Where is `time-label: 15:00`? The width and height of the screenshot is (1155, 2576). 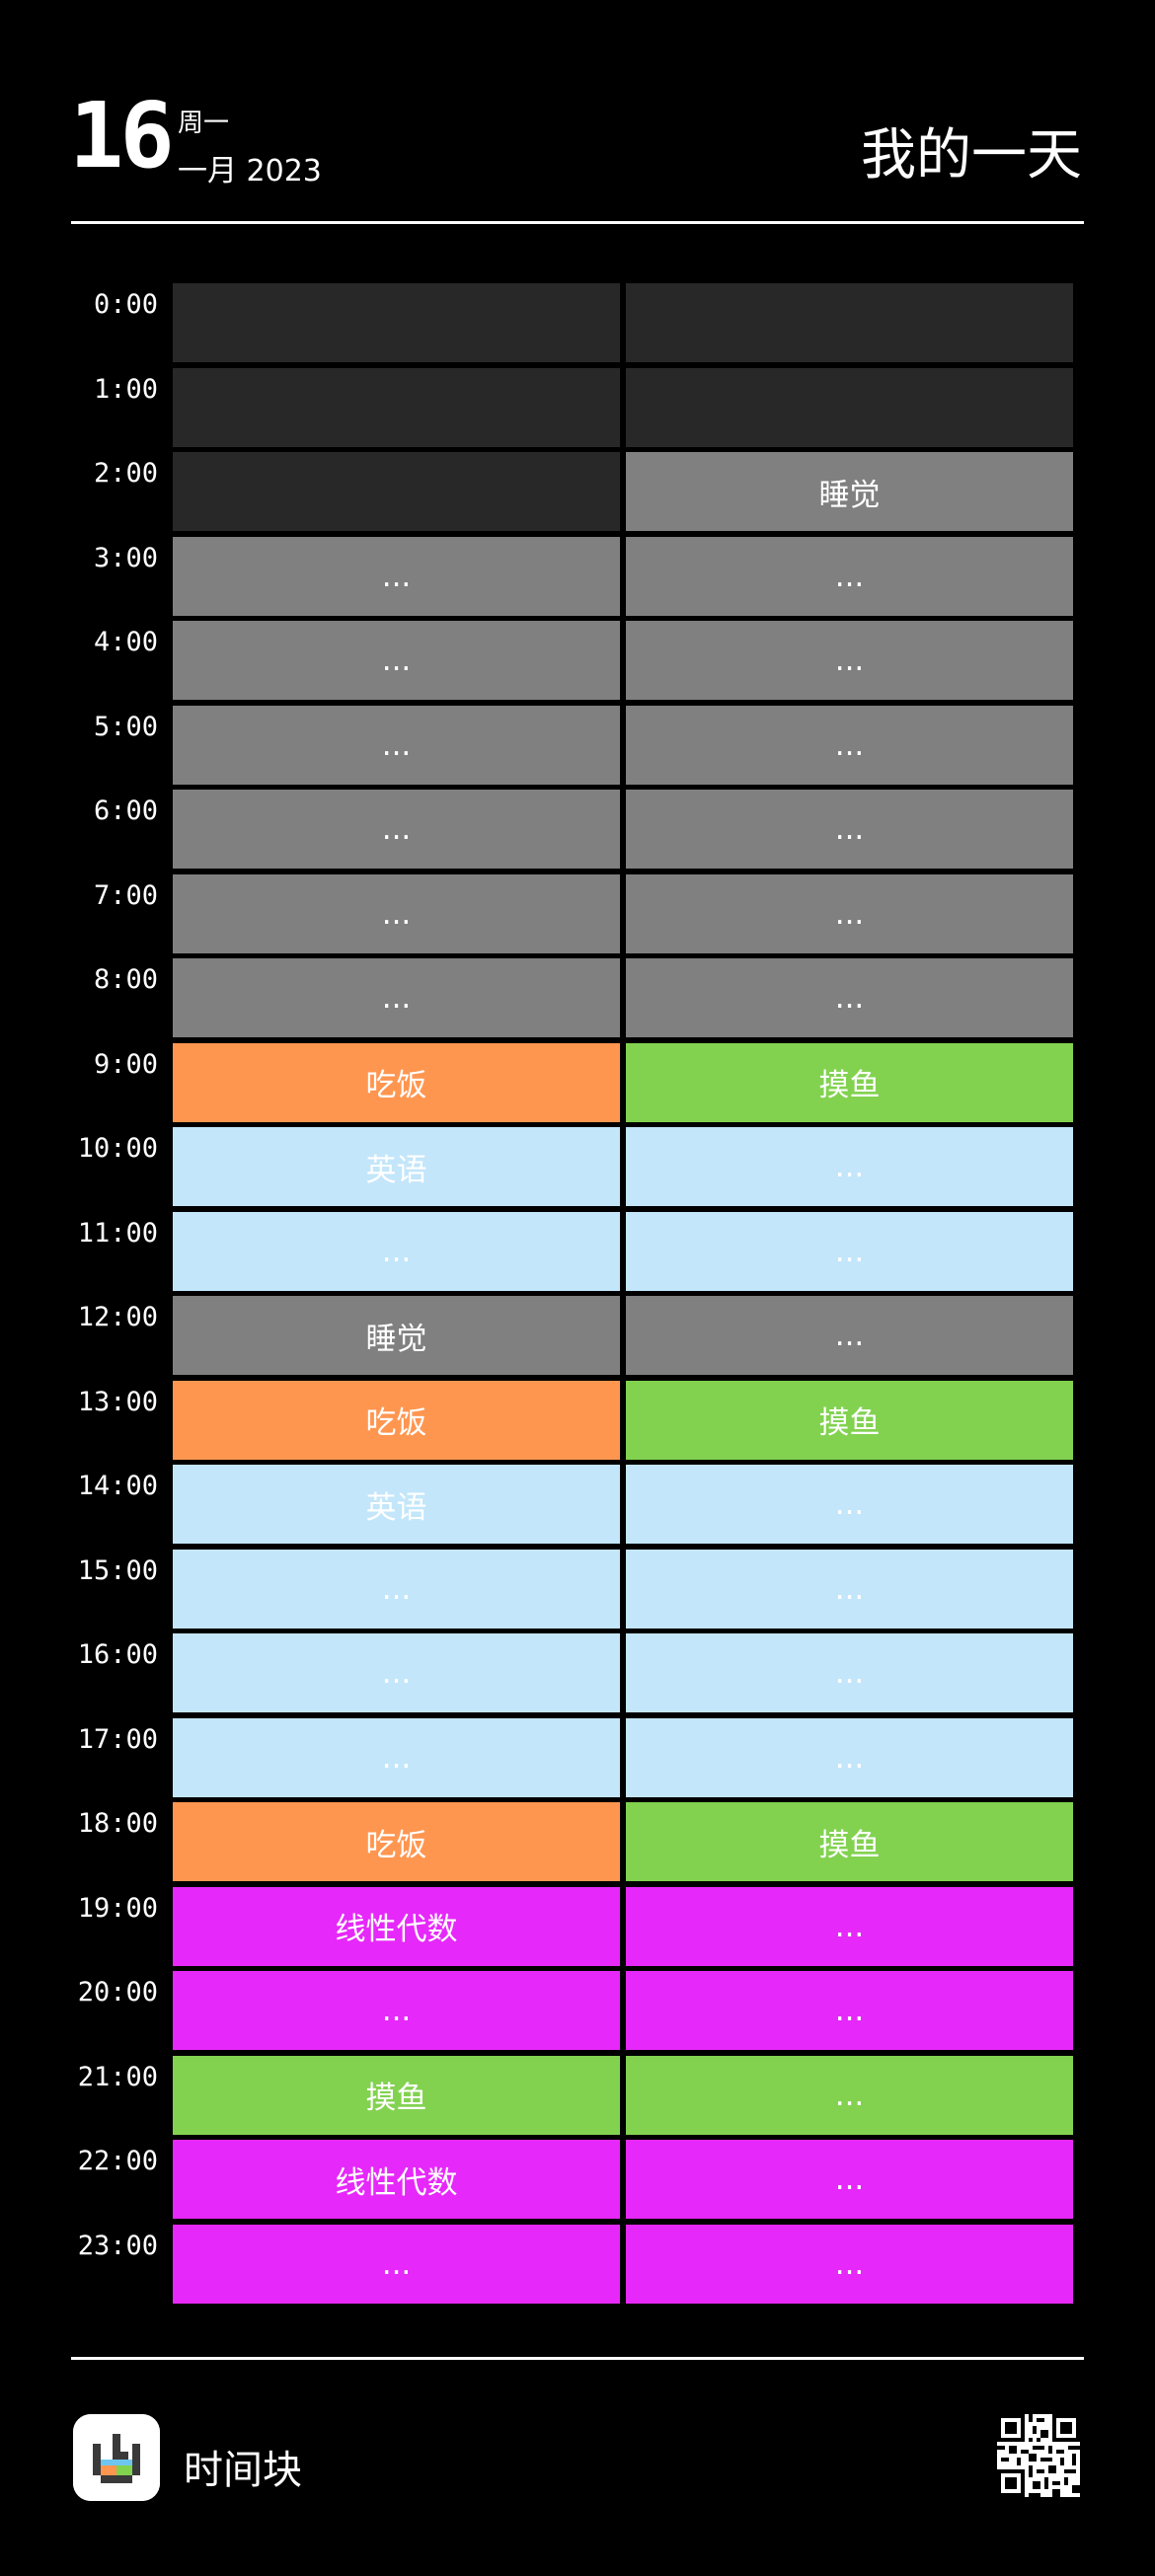 time-label: 15:00 is located at coordinates (117, 1570).